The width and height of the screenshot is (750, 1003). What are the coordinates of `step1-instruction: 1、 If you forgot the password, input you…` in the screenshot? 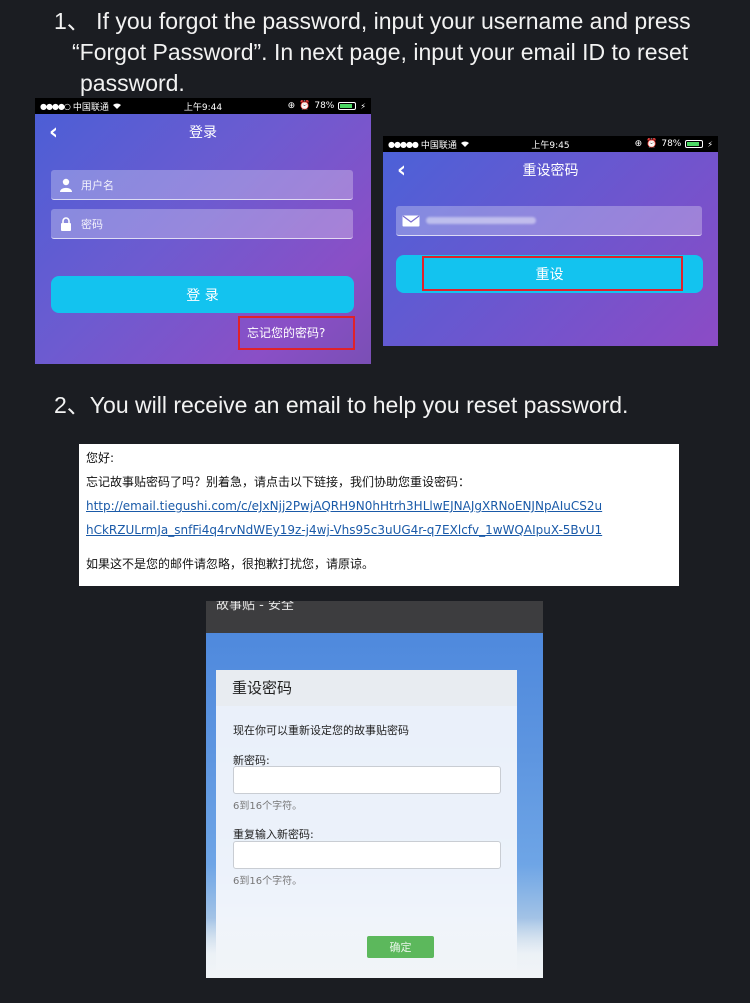 It's located at (399, 52).